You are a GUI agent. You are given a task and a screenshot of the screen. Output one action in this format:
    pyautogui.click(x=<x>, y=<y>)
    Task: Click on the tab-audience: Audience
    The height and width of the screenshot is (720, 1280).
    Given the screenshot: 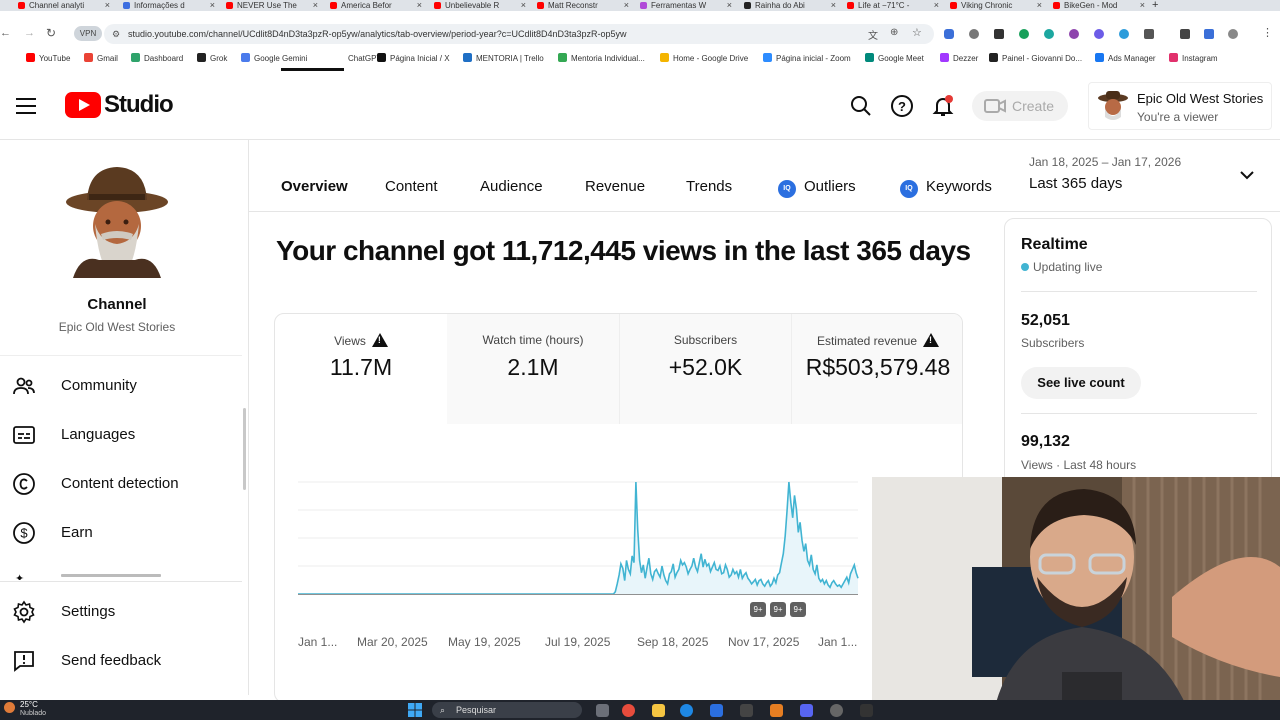 What is the action you would take?
    pyautogui.click(x=511, y=186)
    